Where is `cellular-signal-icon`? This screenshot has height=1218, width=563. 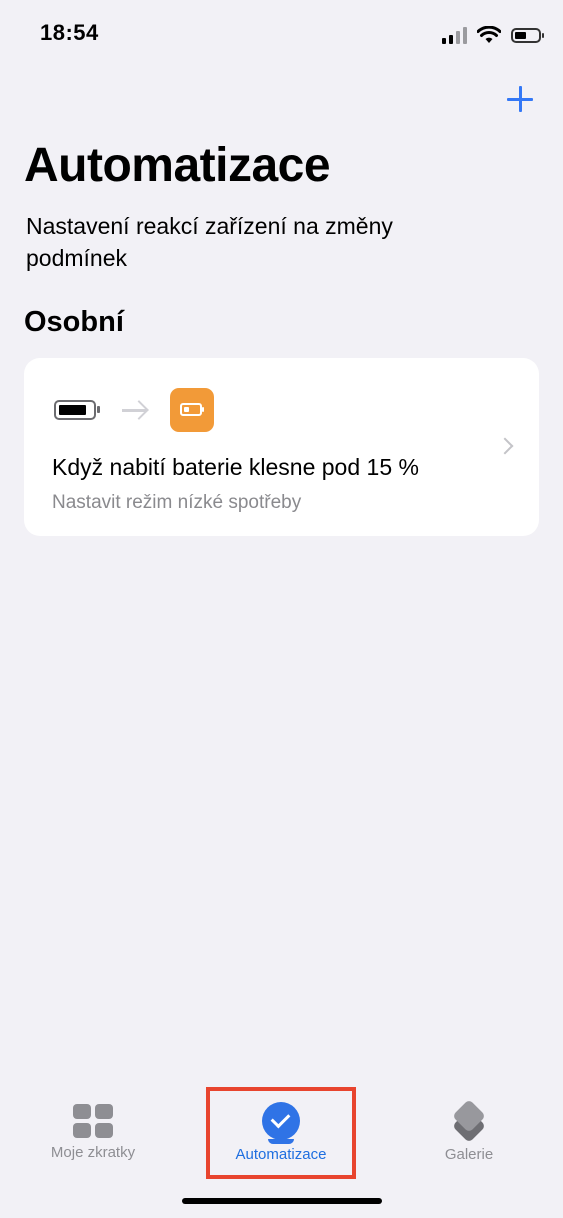
cellular-signal-icon is located at coordinates (454, 35).